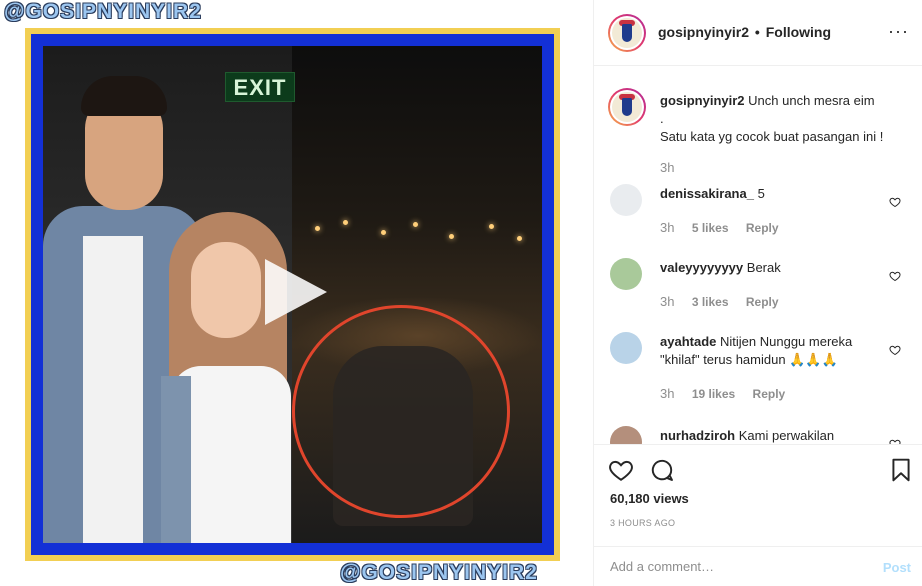 This screenshot has width=922, height=586. I want to click on comment-meta: 3h 3 likes Reply, so click(726, 301).